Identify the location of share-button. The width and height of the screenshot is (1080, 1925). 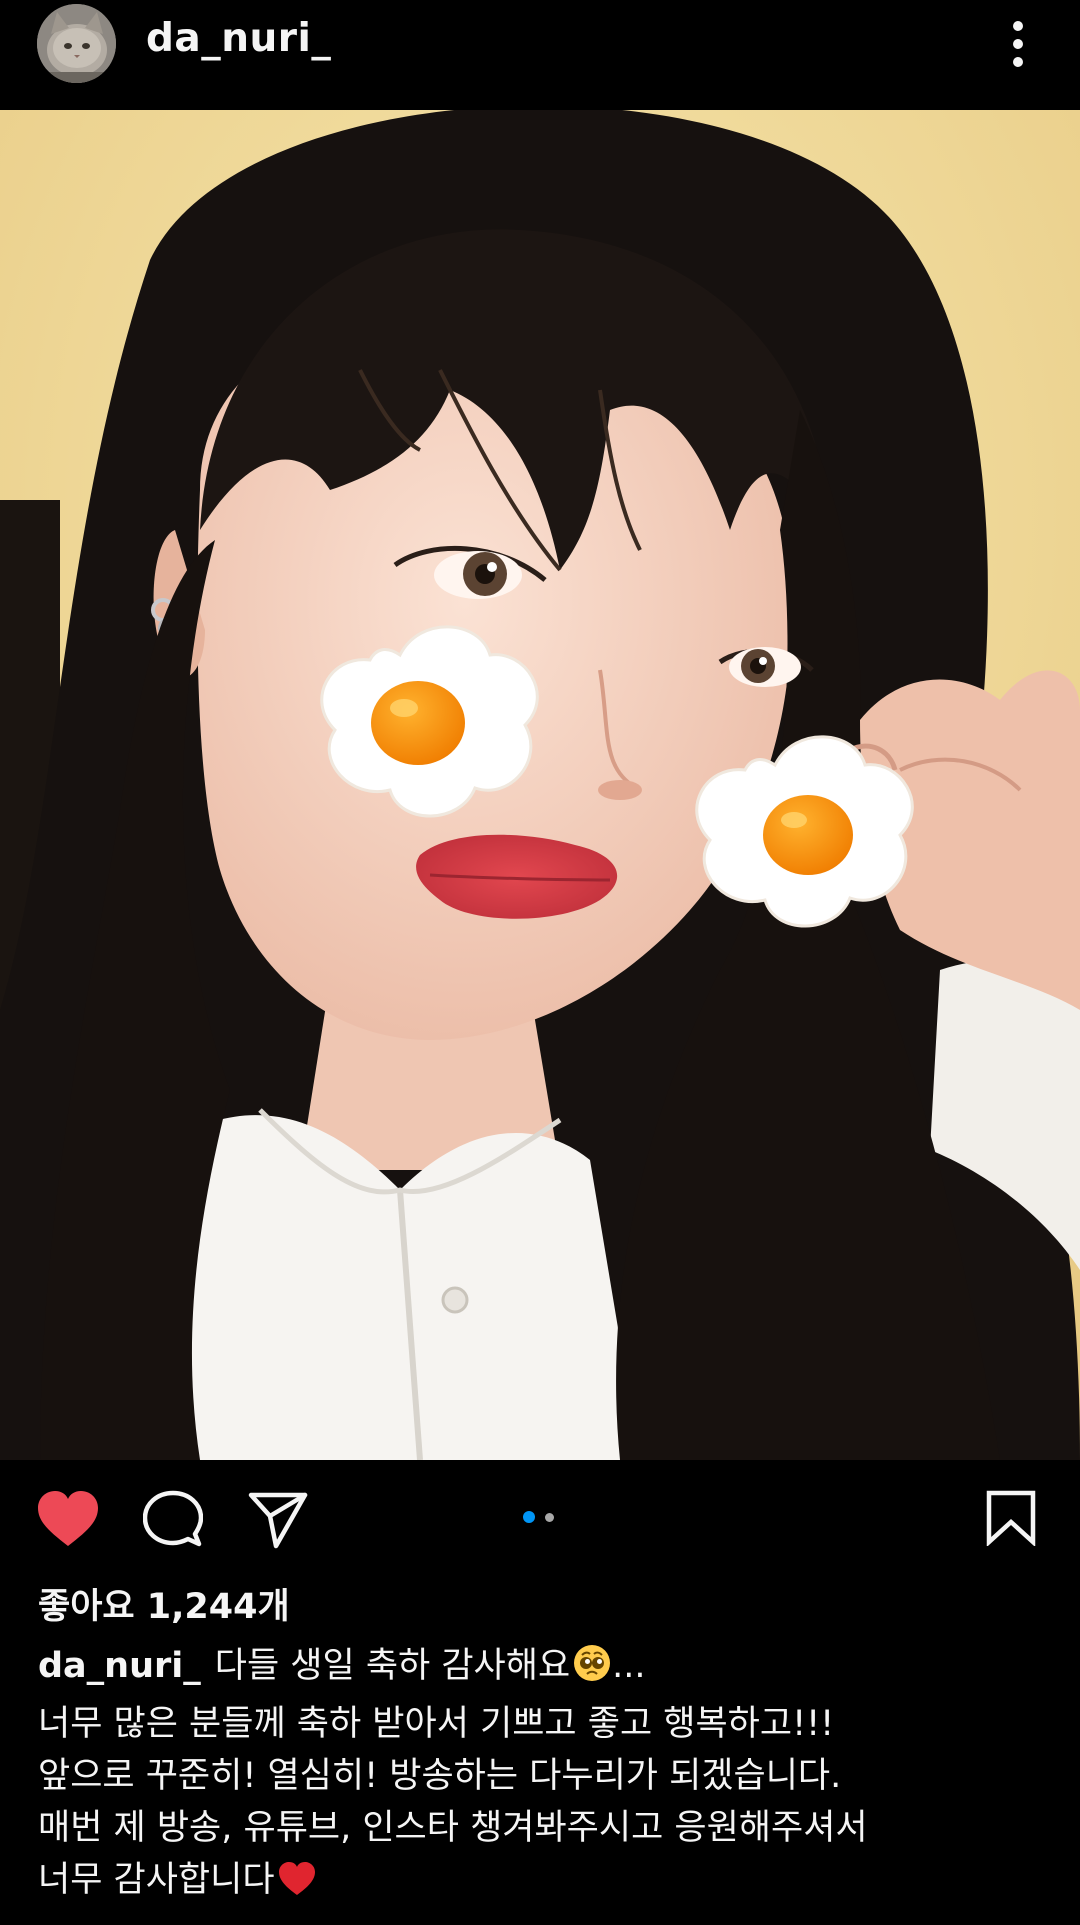
(278, 1520).